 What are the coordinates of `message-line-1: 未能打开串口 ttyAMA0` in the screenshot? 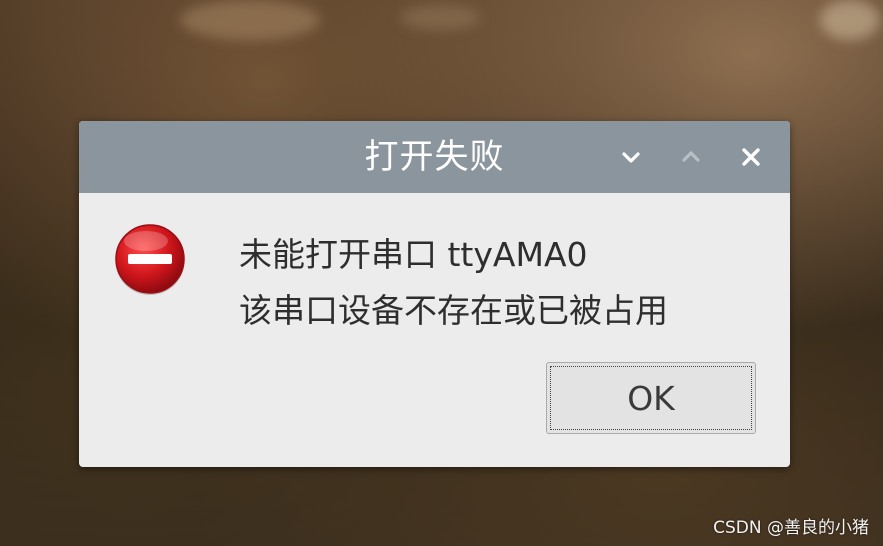 It's located at (413, 254).